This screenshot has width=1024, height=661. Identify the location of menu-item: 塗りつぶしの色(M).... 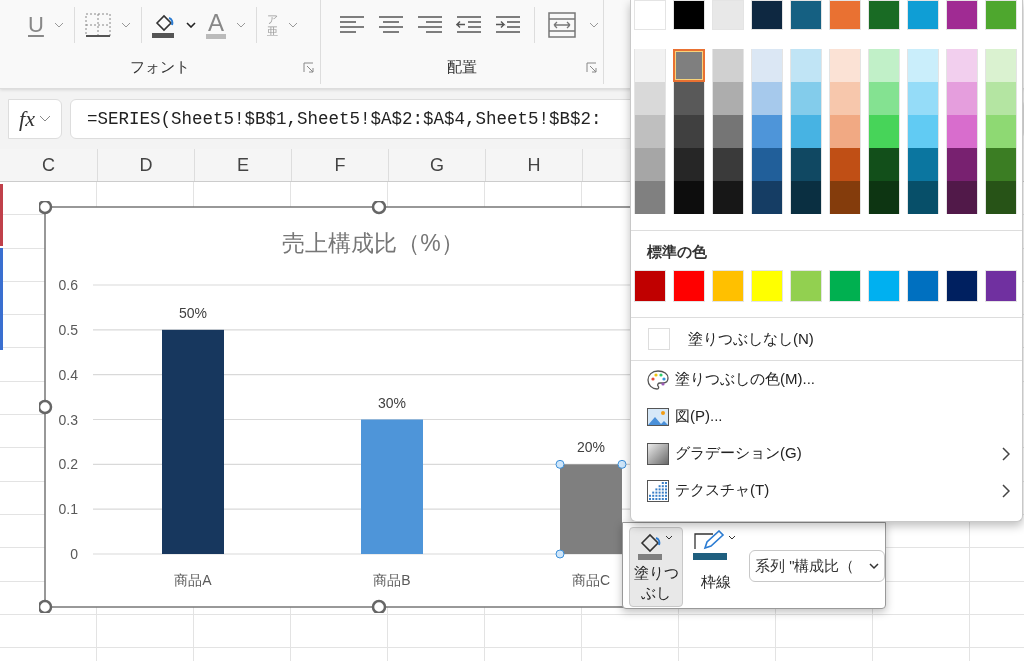
(826, 379).